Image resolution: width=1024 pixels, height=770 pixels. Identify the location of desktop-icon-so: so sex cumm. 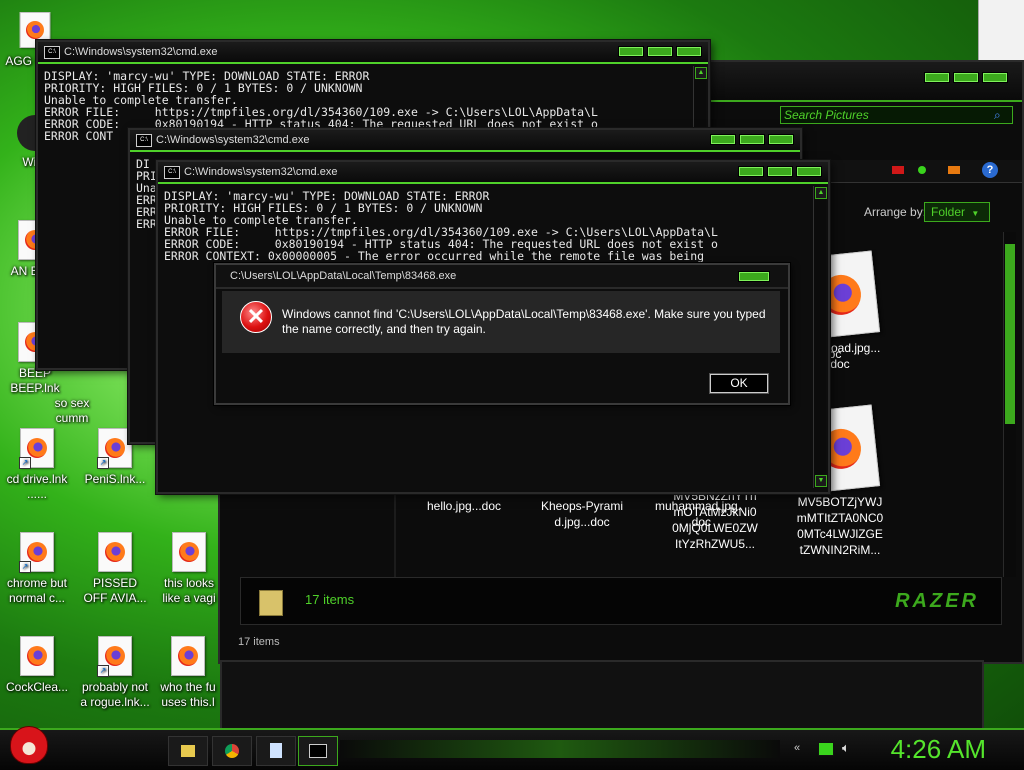
(72, 411).